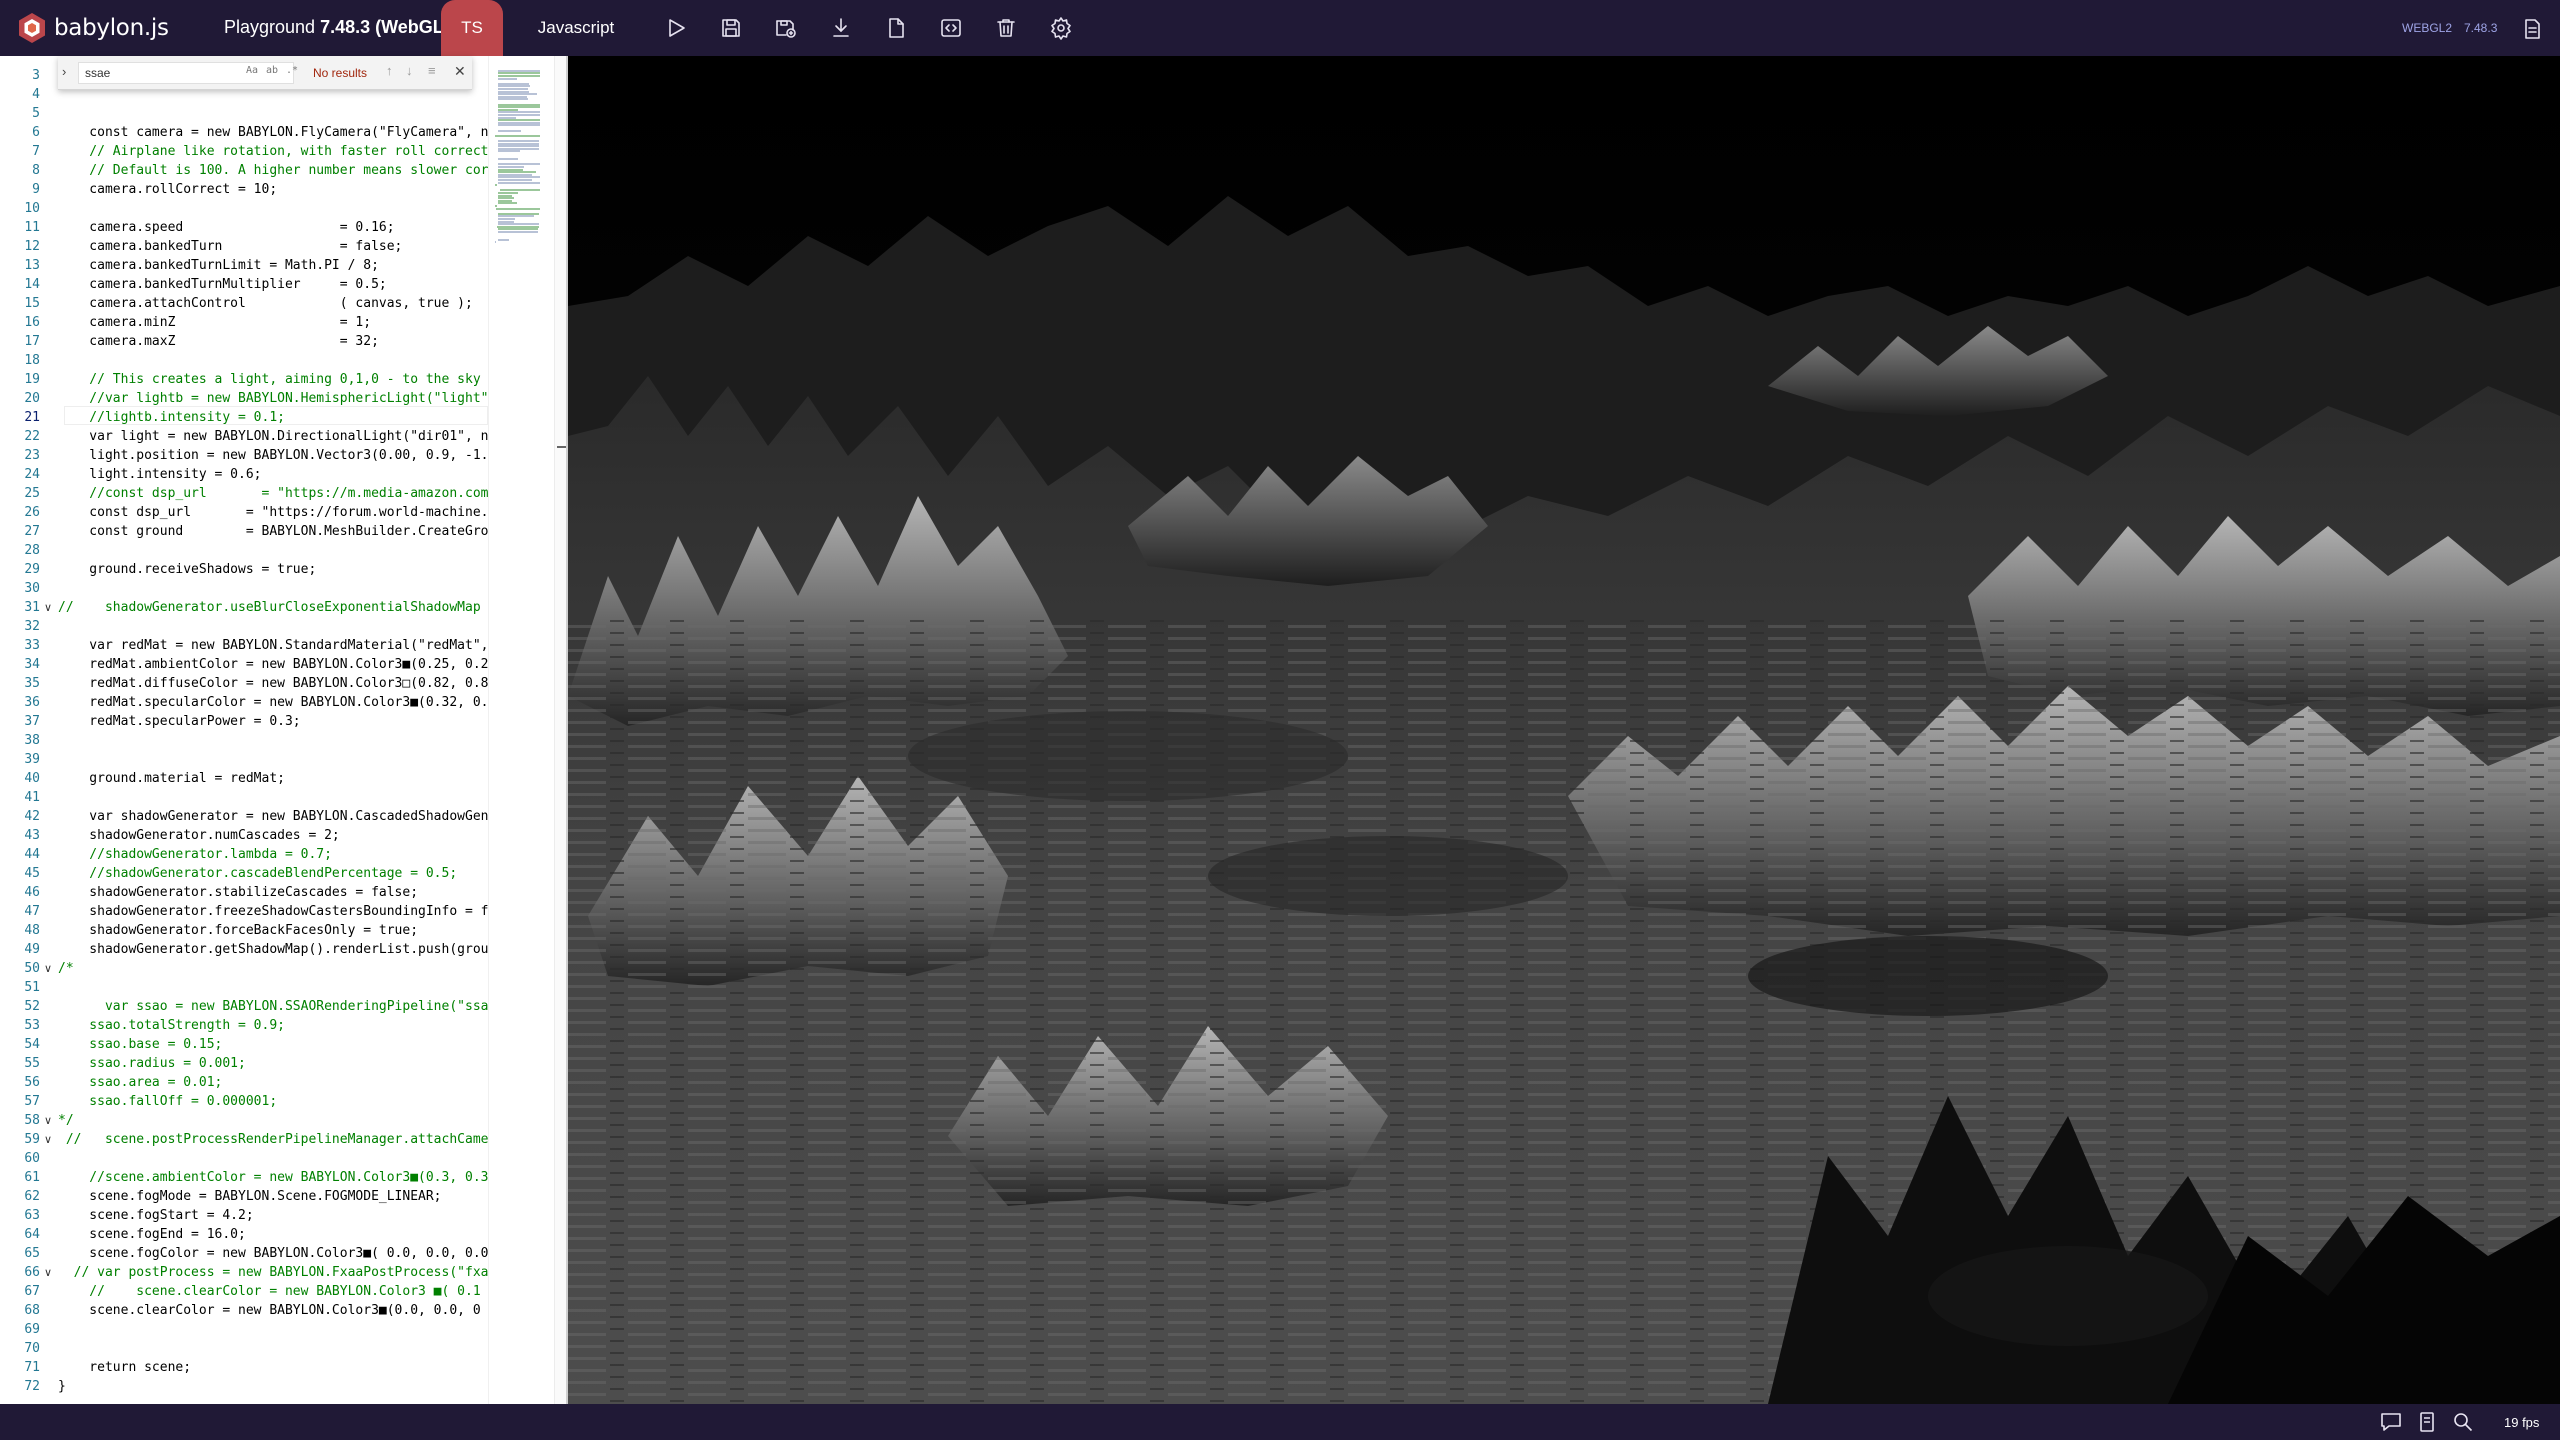  What do you see at coordinates (32, 664) in the screenshot?
I see `line-number: 34` at bounding box center [32, 664].